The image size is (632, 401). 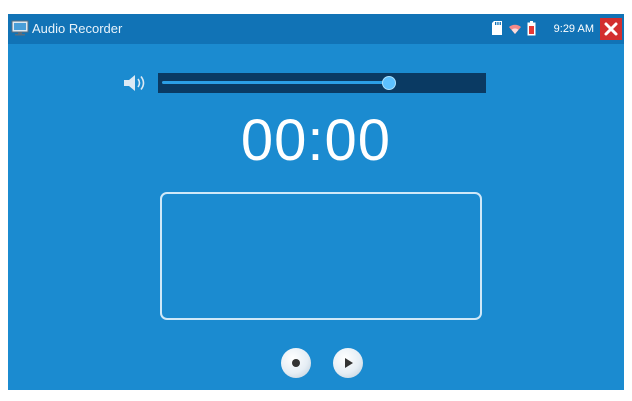 I want to click on close-button, so click(x=611, y=29).